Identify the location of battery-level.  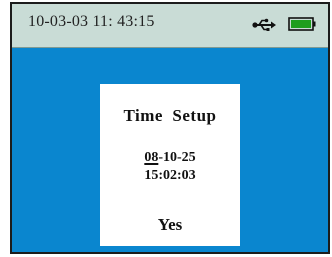
(301, 24).